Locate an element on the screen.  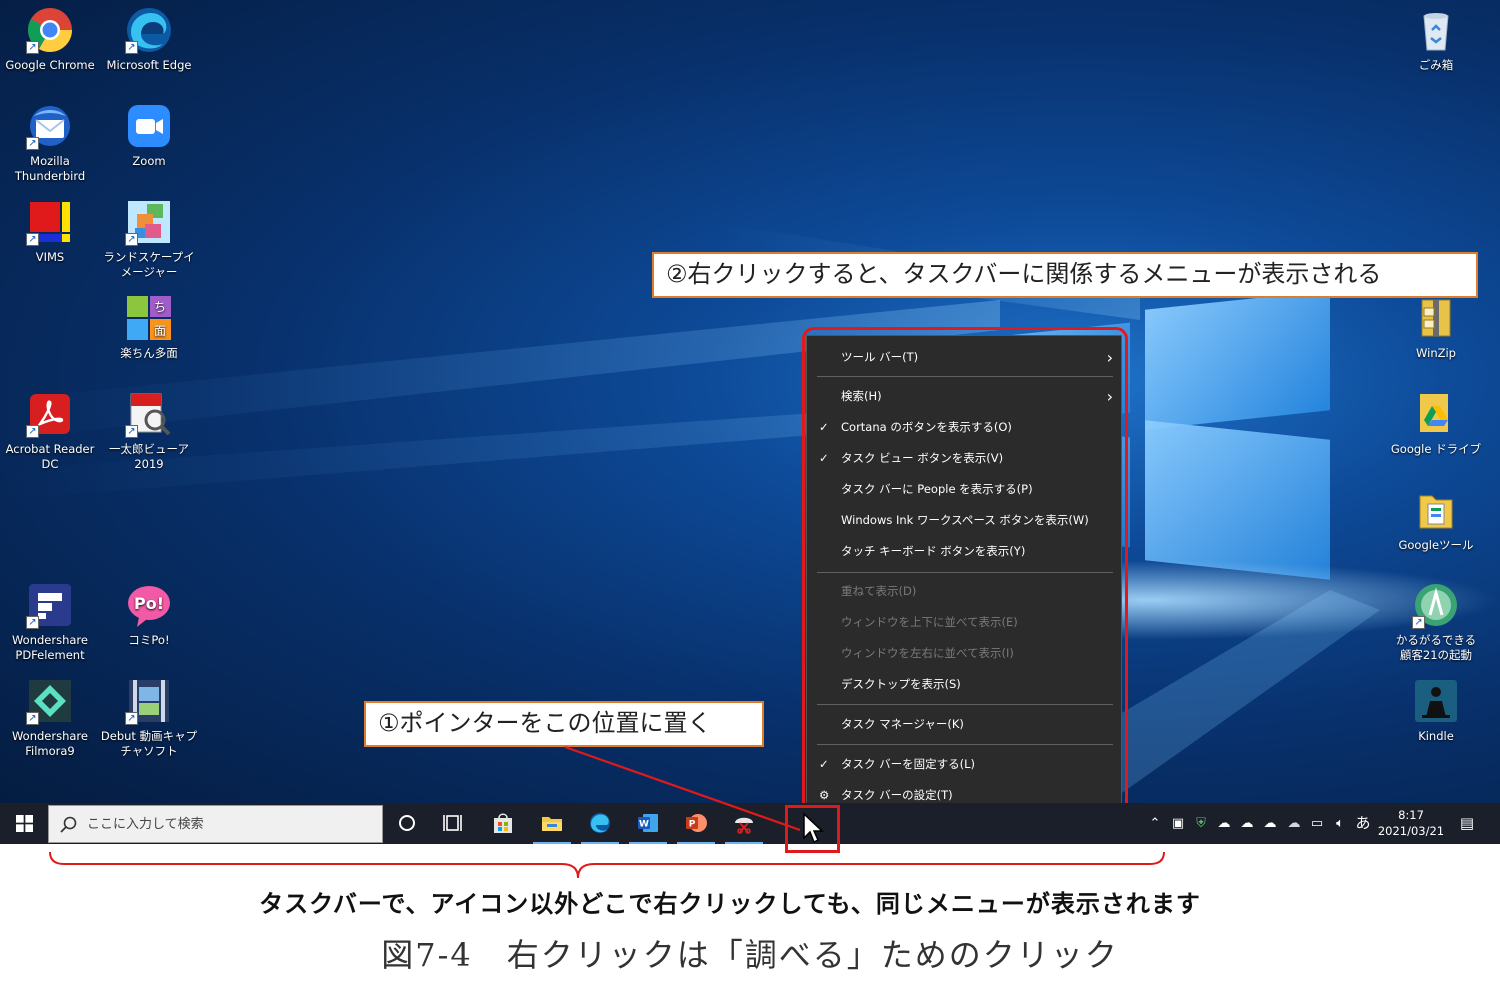
comipo-icon: Po! is located at coordinates (149, 606).